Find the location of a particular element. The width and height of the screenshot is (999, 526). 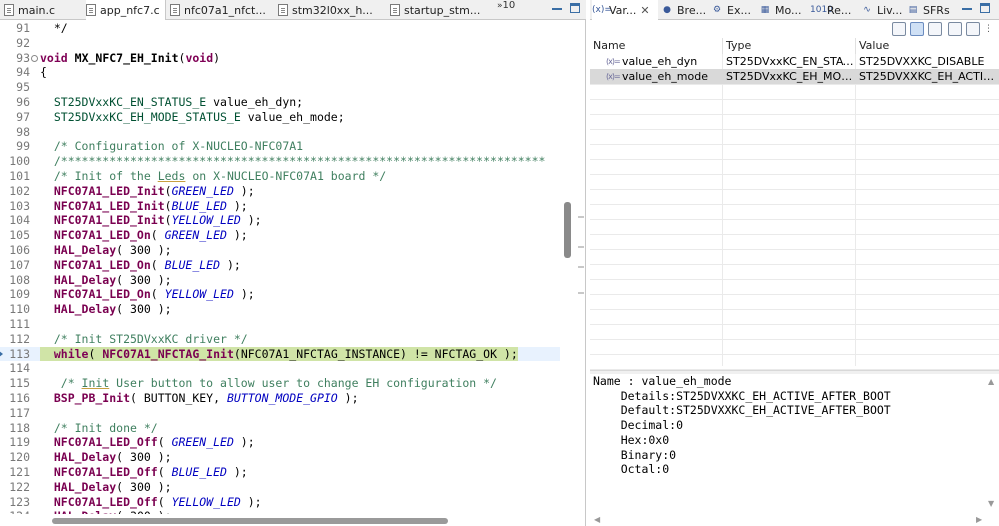

line-number: 106 is located at coordinates (19, 250).